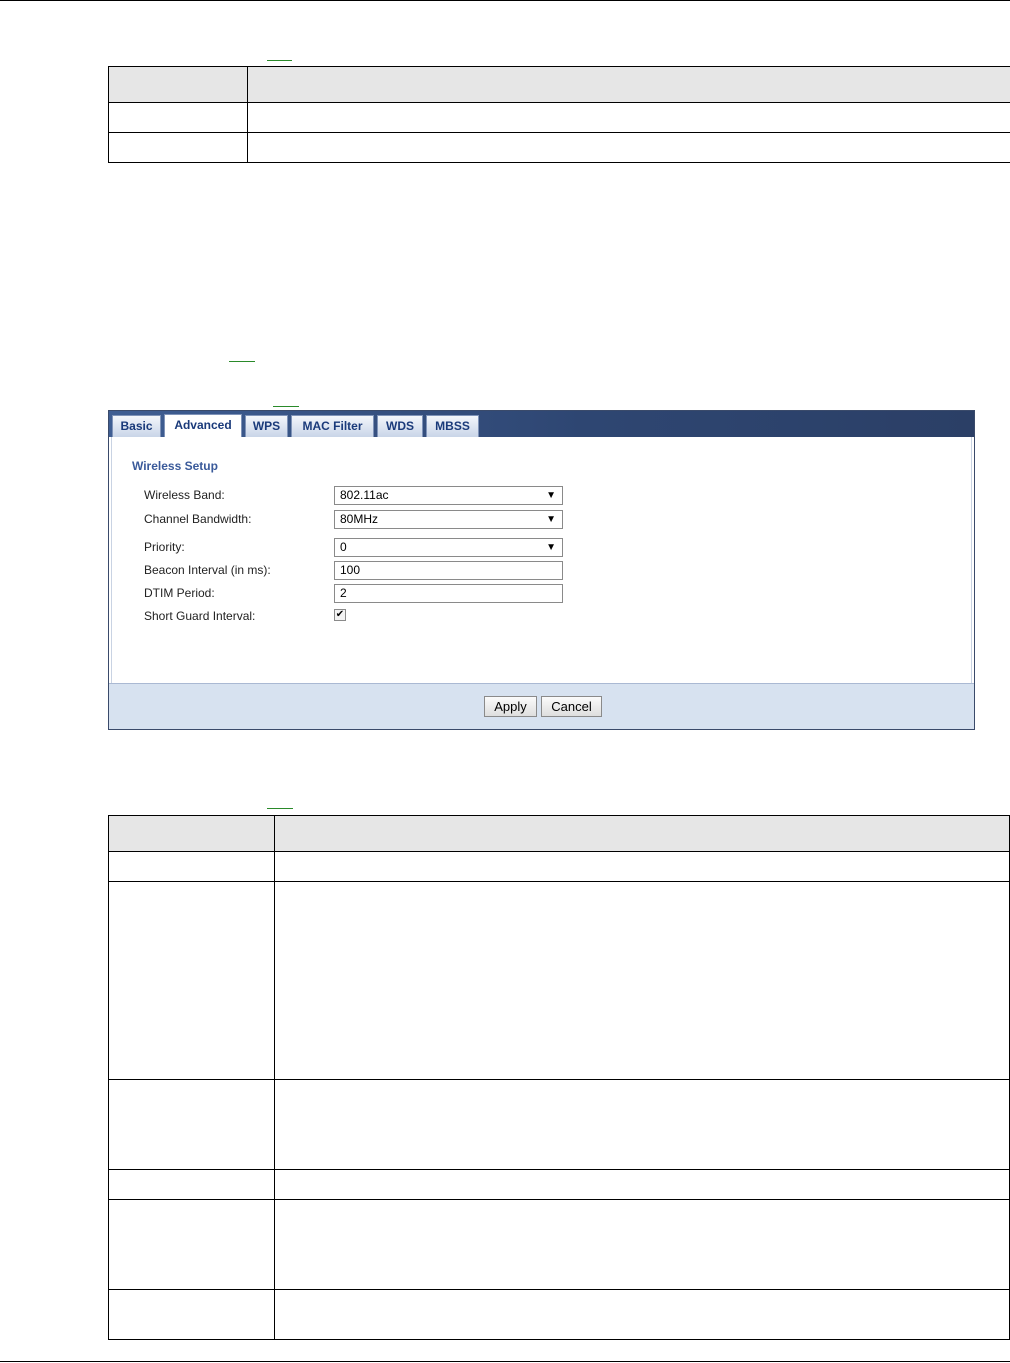 Image resolution: width=1010 pixels, height=1363 pixels. I want to click on cancel-button: Cancel, so click(571, 706).